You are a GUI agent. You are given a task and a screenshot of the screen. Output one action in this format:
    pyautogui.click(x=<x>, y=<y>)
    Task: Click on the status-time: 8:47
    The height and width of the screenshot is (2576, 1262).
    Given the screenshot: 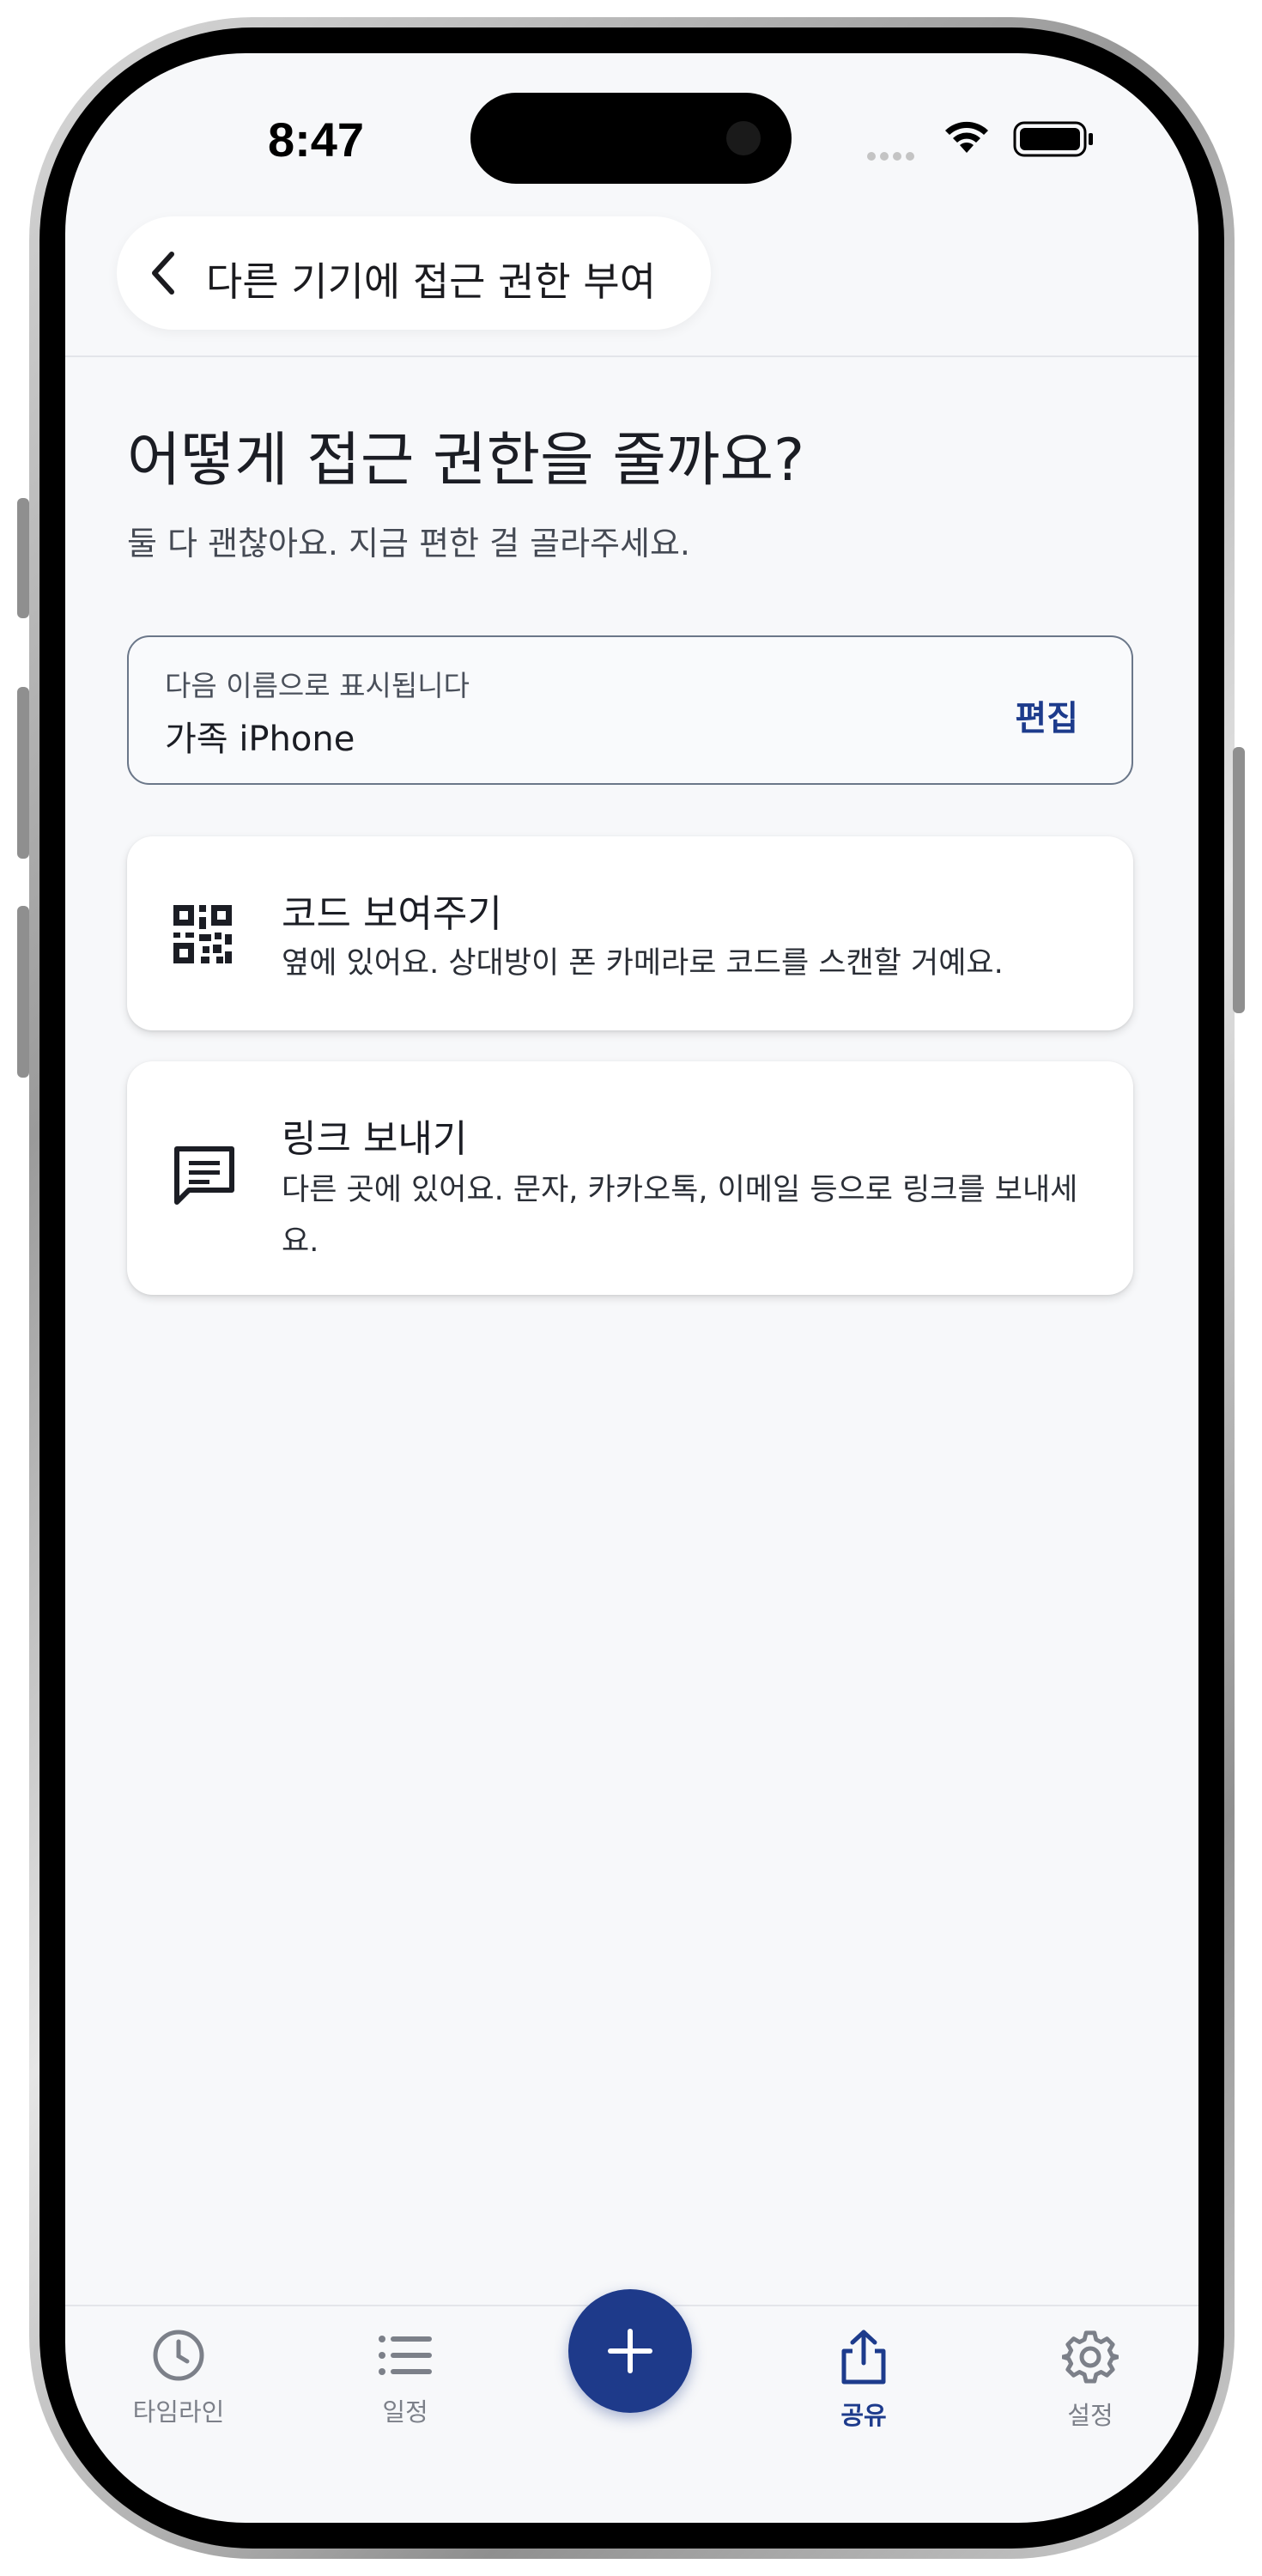 What is the action you would take?
    pyautogui.click(x=316, y=139)
    